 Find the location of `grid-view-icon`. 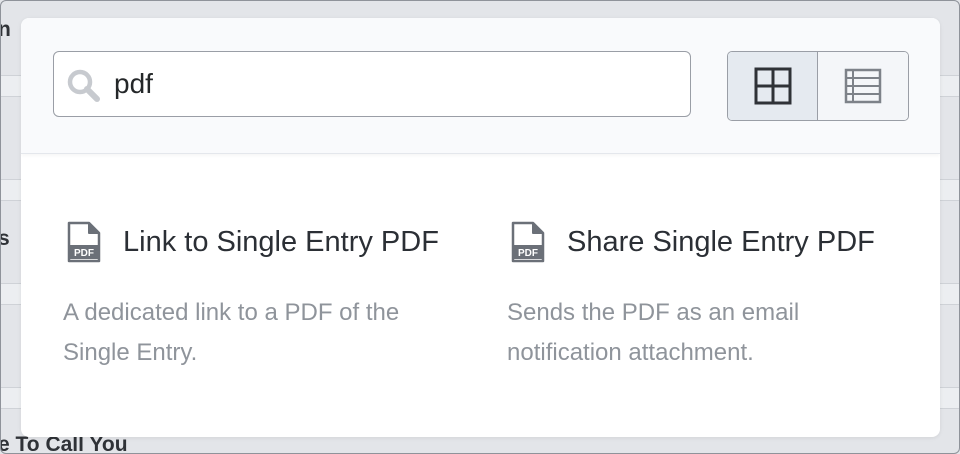

grid-view-icon is located at coordinates (772, 86).